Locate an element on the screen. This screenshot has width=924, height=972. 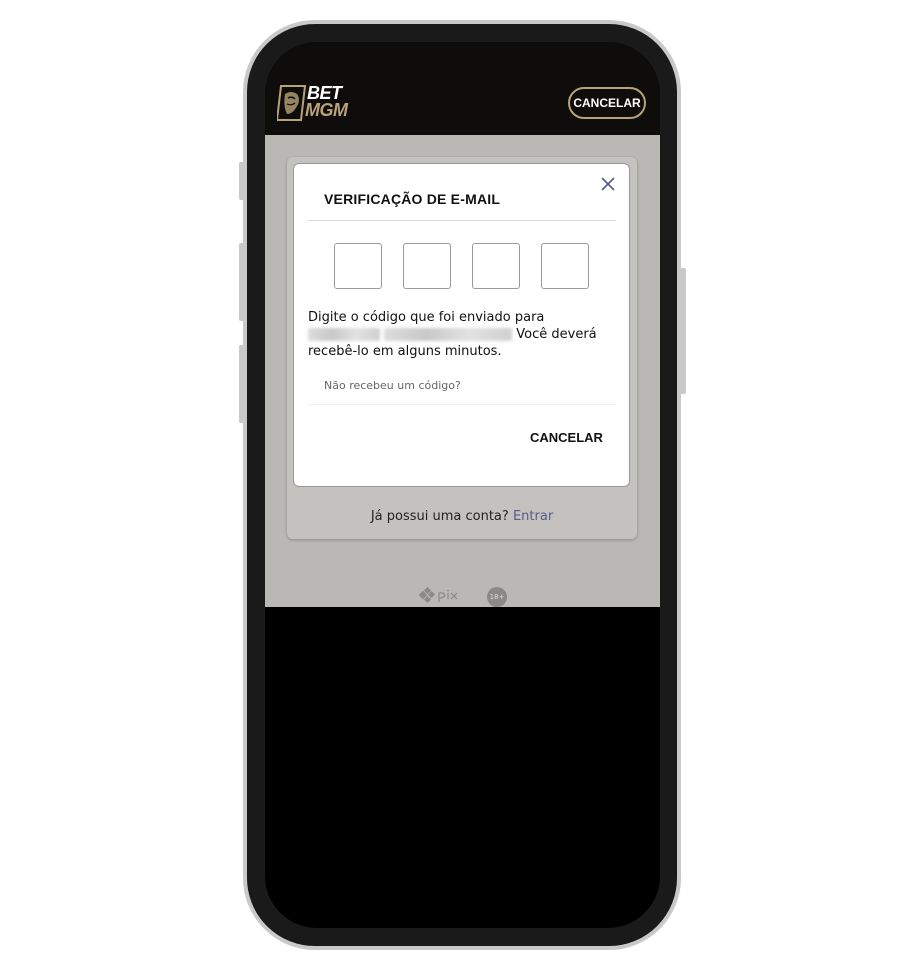
footer-badges: 18+ is located at coordinates (462, 595).